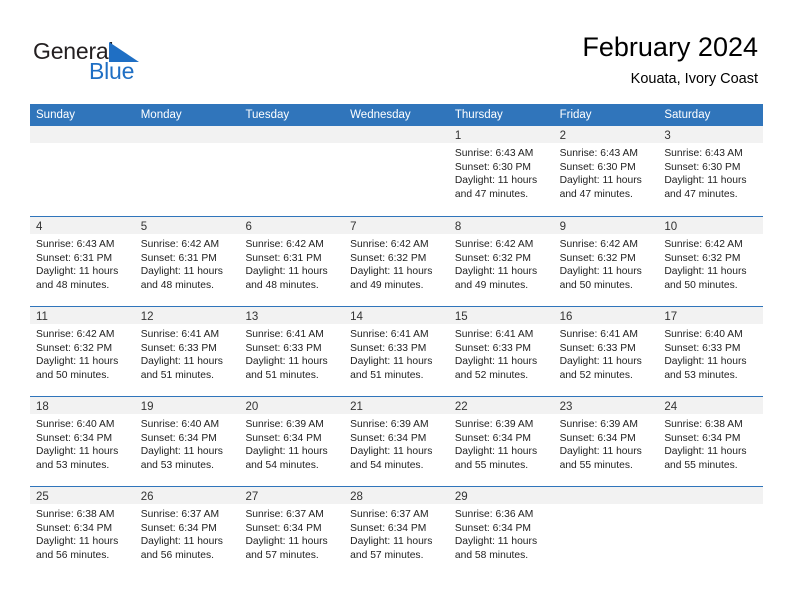  I want to click on day-number-bar: 14, so click(396, 315).